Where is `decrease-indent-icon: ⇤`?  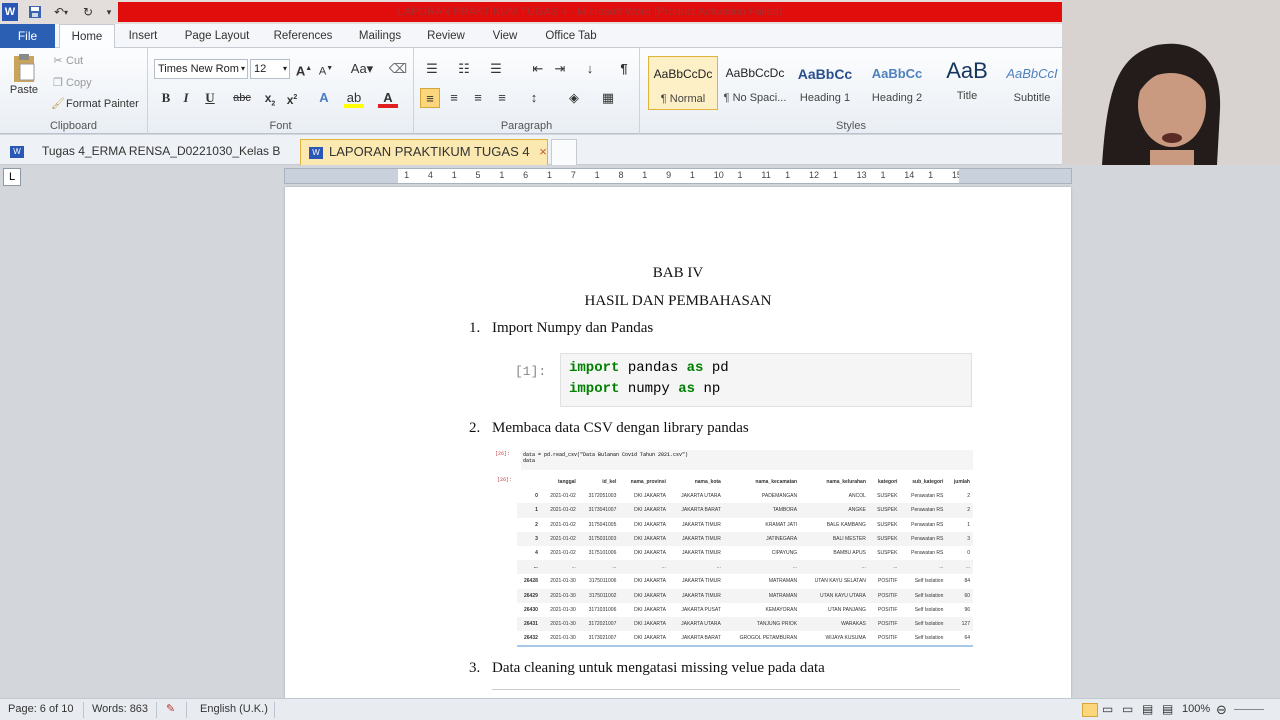 decrease-indent-icon: ⇤ is located at coordinates (538, 69).